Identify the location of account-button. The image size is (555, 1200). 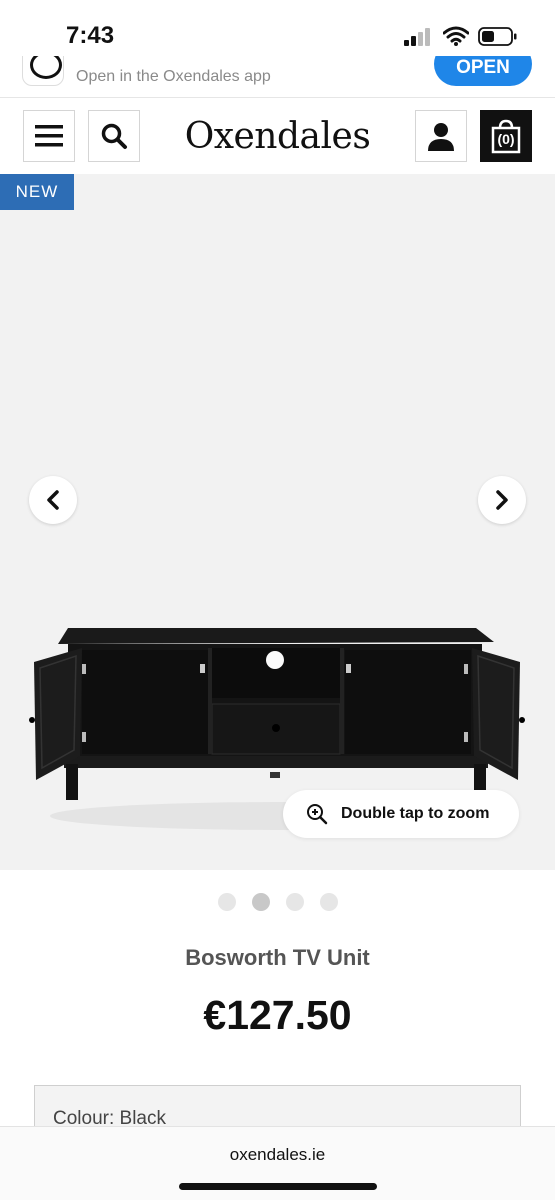
(441, 136).